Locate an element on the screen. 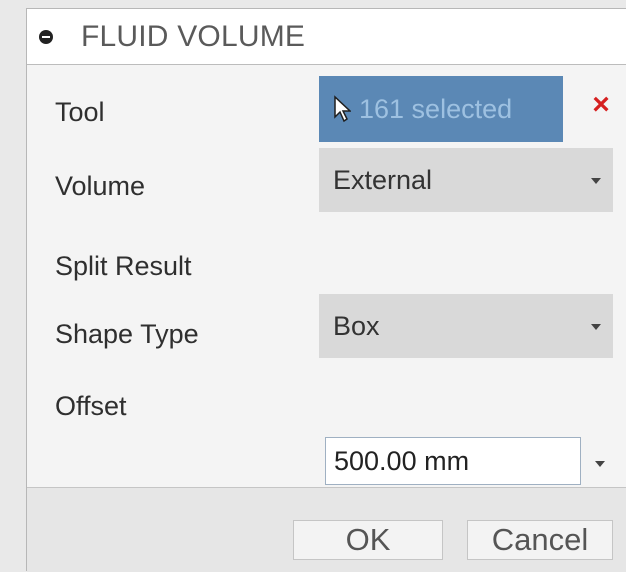 The image size is (626, 572). collapse-icon is located at coordinates (46, 36).